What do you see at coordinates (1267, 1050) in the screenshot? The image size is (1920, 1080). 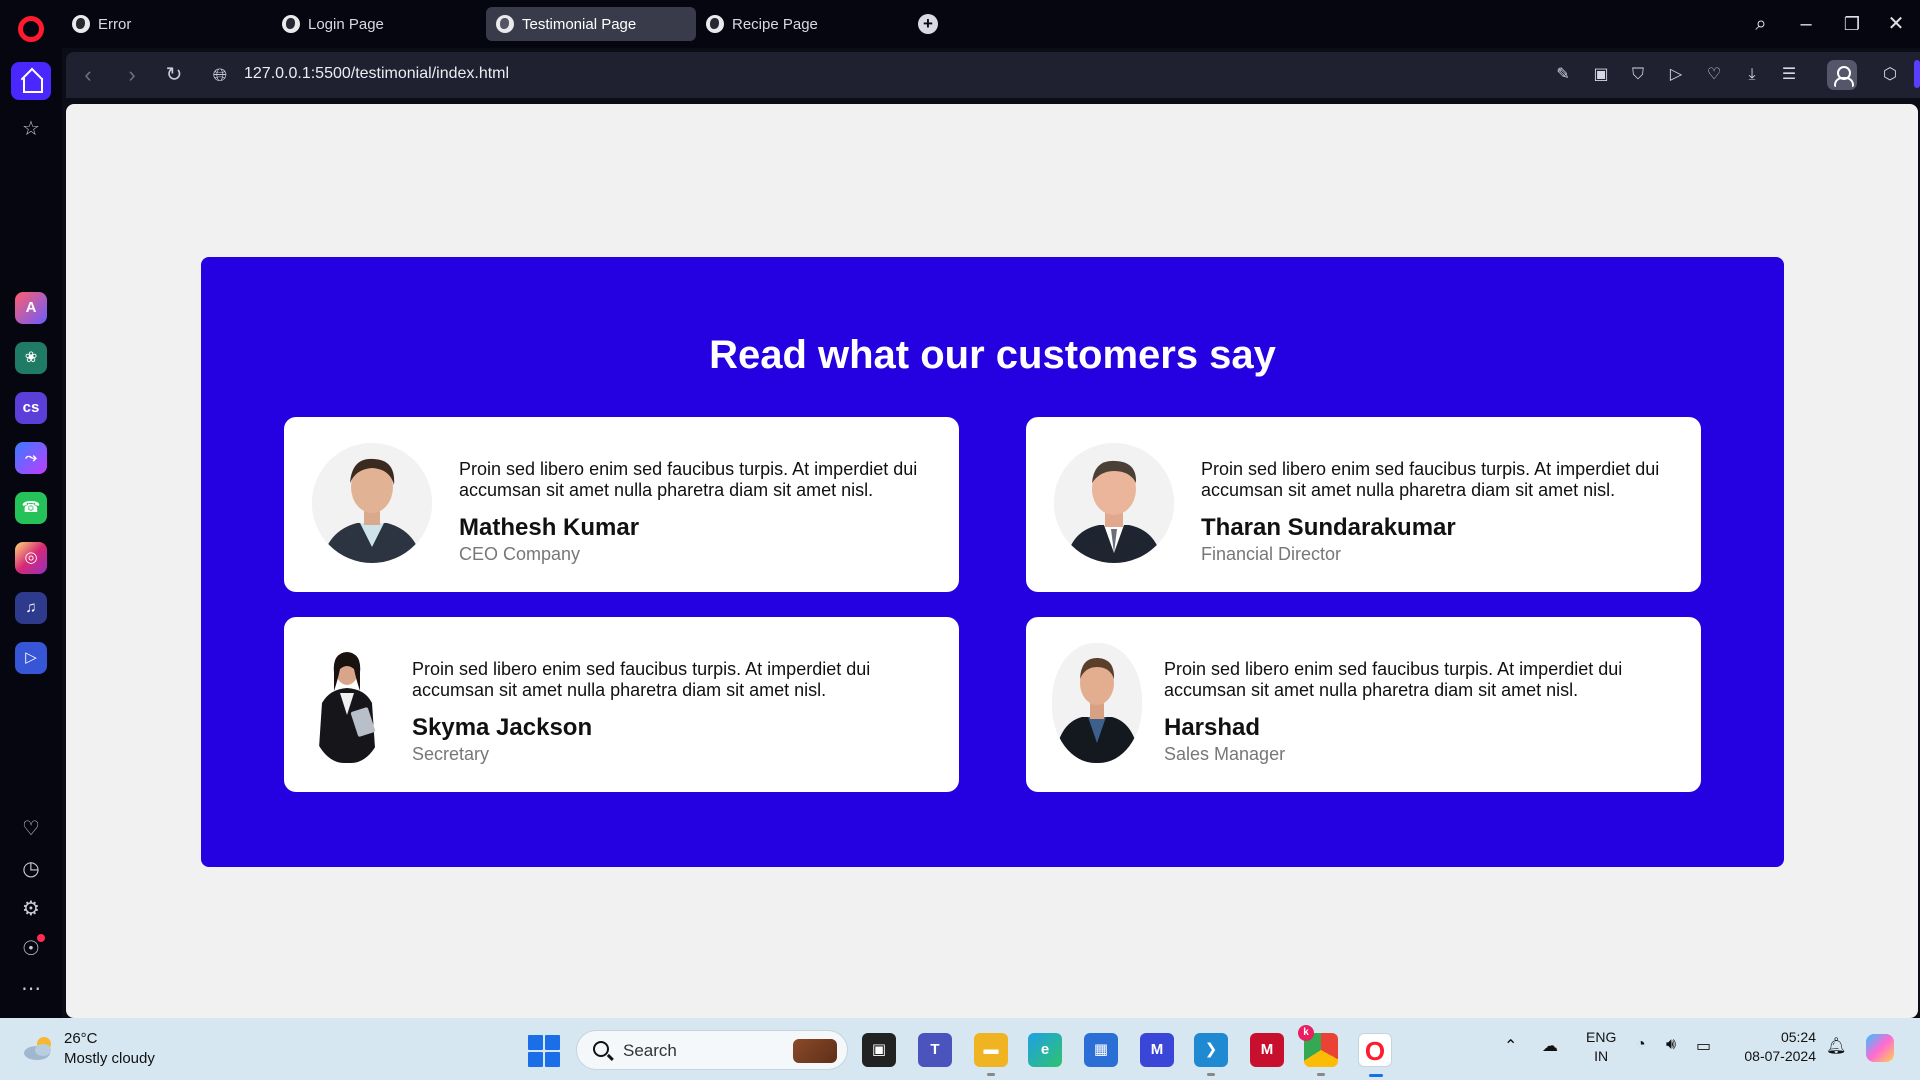 I see `mcafee-icon: M` at bounding box center [1267, 1050].